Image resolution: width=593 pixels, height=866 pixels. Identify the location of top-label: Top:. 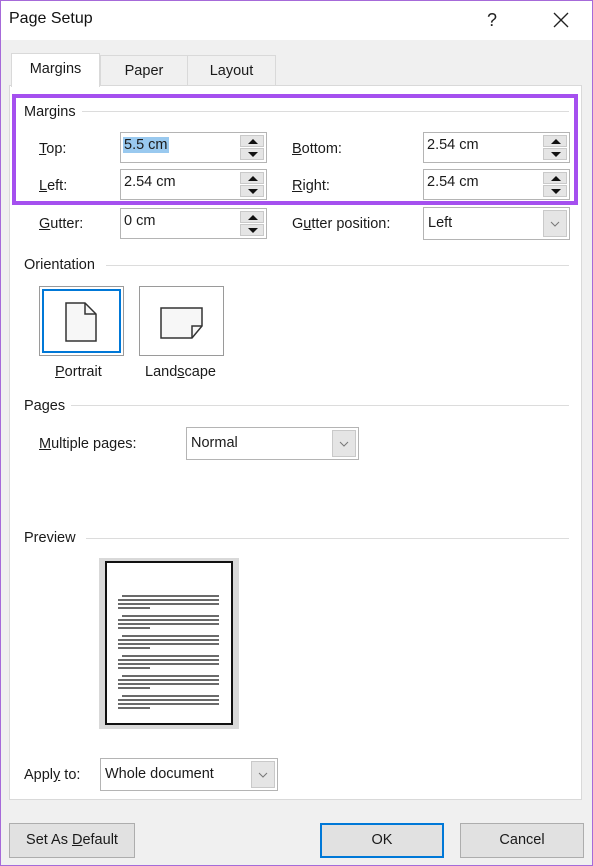
(52, 149).